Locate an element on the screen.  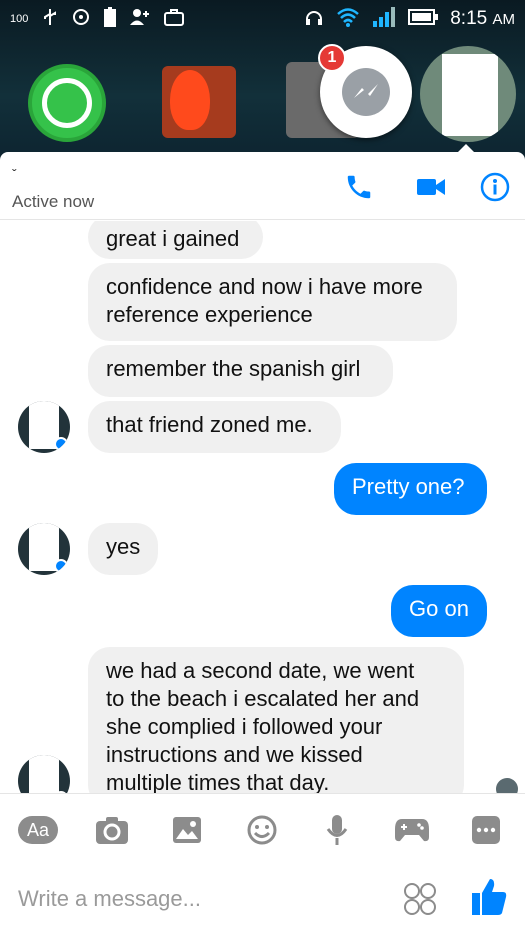
battery-icon is located at coordinates (110, 19).